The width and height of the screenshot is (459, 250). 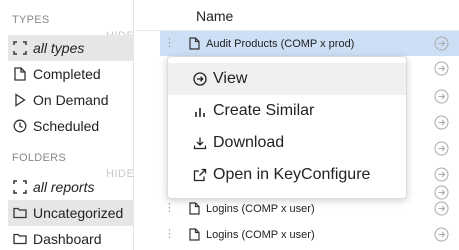 What do you see at coordinates (230, 78) in the screenshot?
I see `menu-item-label: View` at bounding box center [230, 78].